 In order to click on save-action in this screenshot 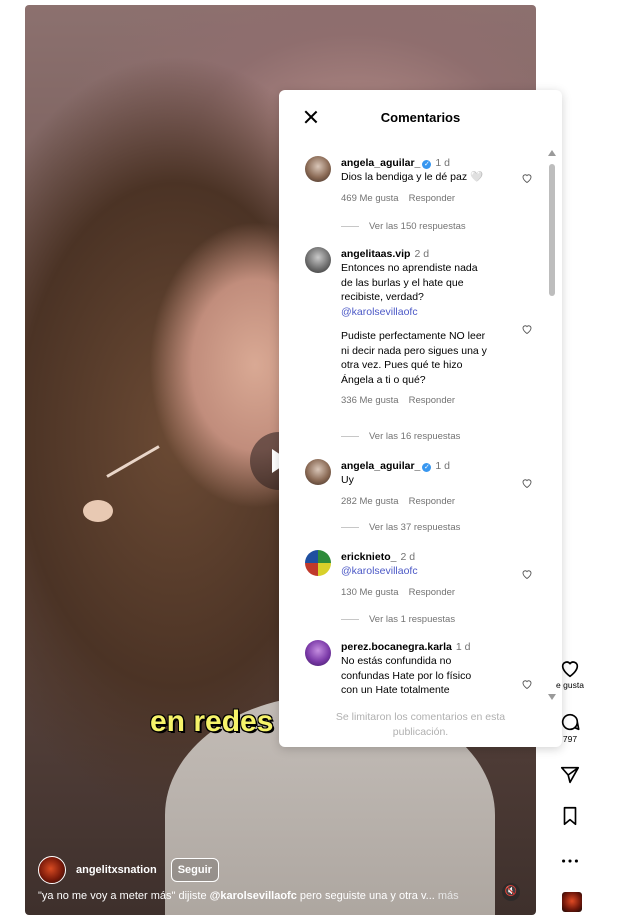, I will do `click(570, 816)`.